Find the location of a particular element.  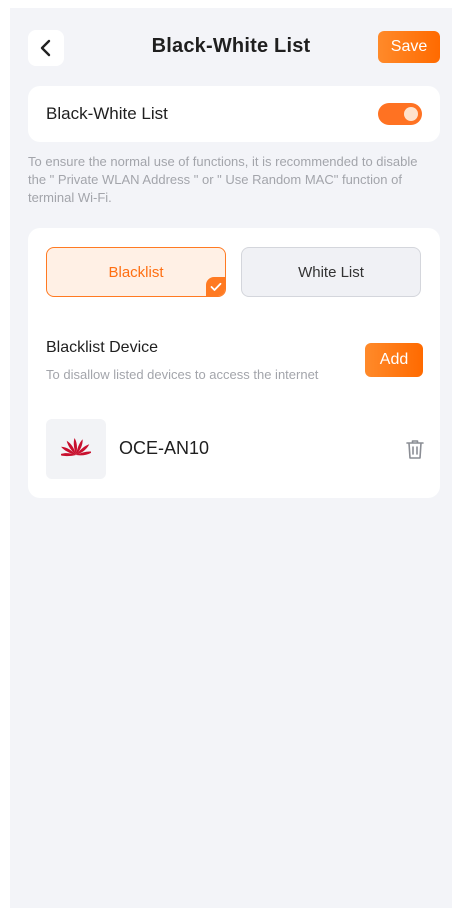

add-device-button: Add is located at coordinates (394, 360).